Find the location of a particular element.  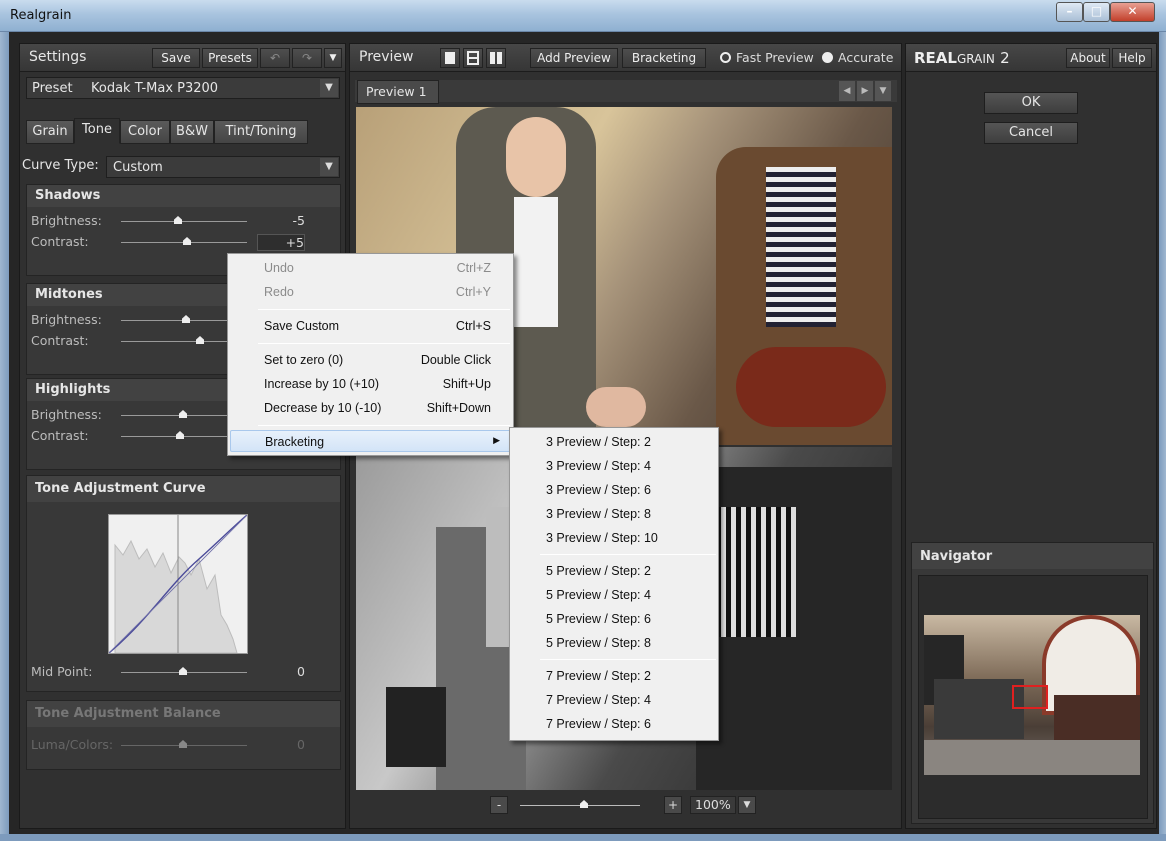

shadows-contrast-value: +5 is located at coordinates (281, 242).